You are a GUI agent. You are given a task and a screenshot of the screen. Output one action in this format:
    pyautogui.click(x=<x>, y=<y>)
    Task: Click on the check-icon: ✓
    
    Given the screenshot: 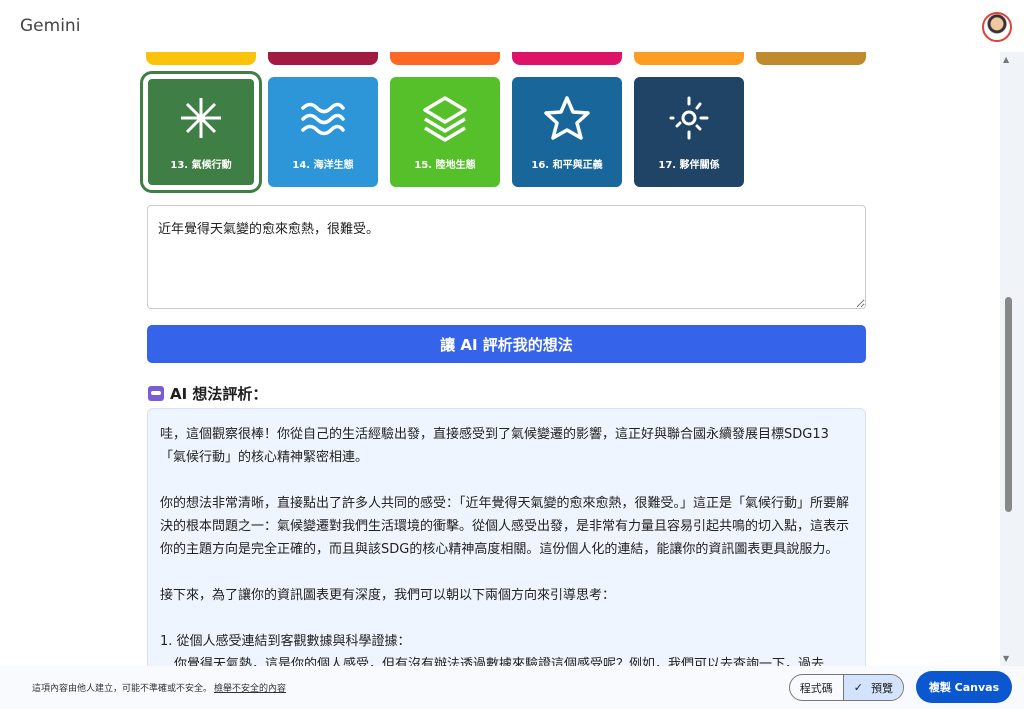 What is the action you would take?
    pyautogui.click(x=858, y=687)
    